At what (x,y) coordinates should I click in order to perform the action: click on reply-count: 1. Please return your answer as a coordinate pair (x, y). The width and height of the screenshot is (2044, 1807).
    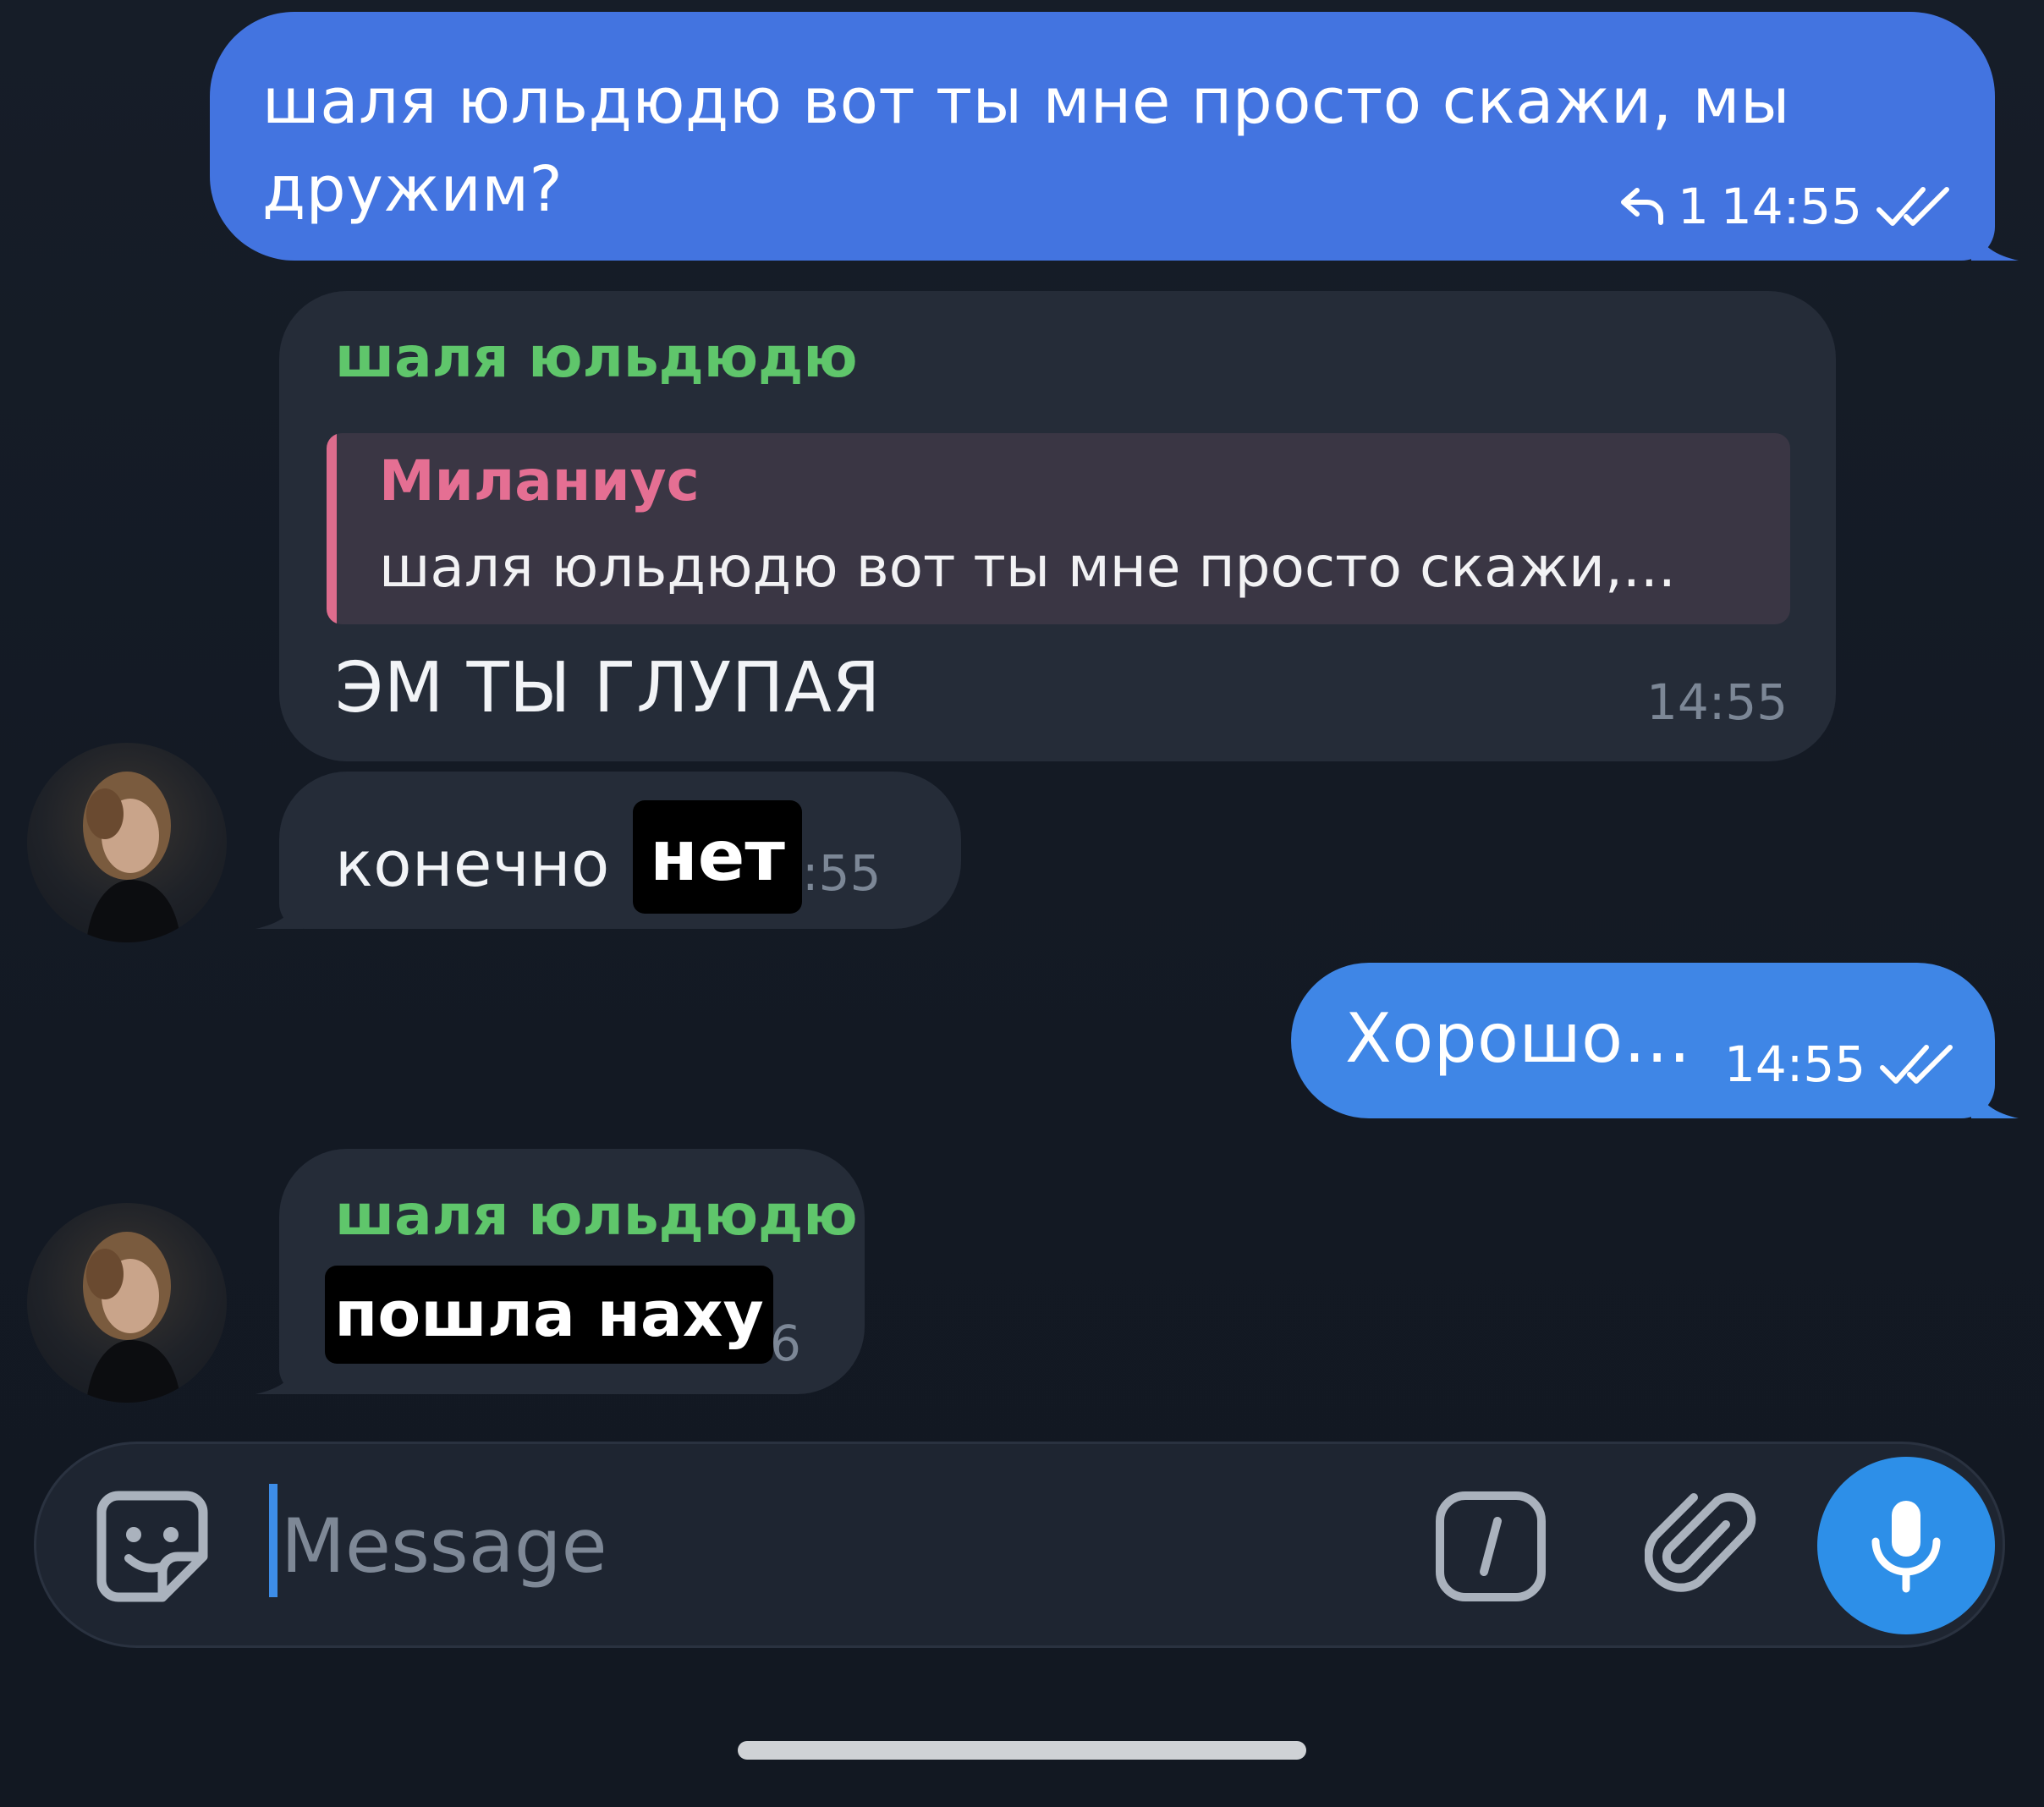
    Looking at the image, I should click on (1693, 206).